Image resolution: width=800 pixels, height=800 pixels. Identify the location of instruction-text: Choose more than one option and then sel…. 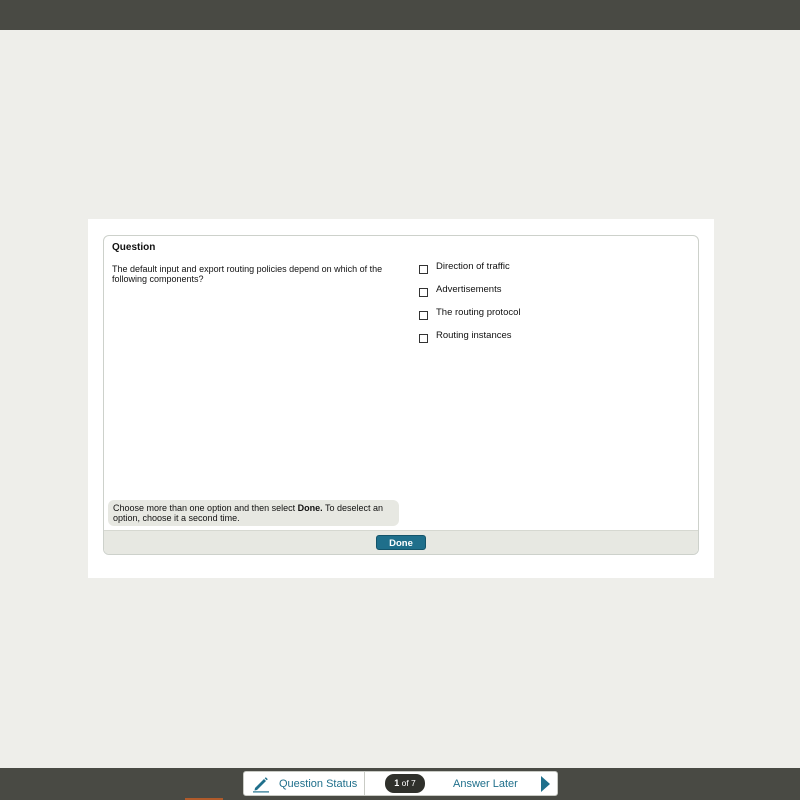
(253, 513).